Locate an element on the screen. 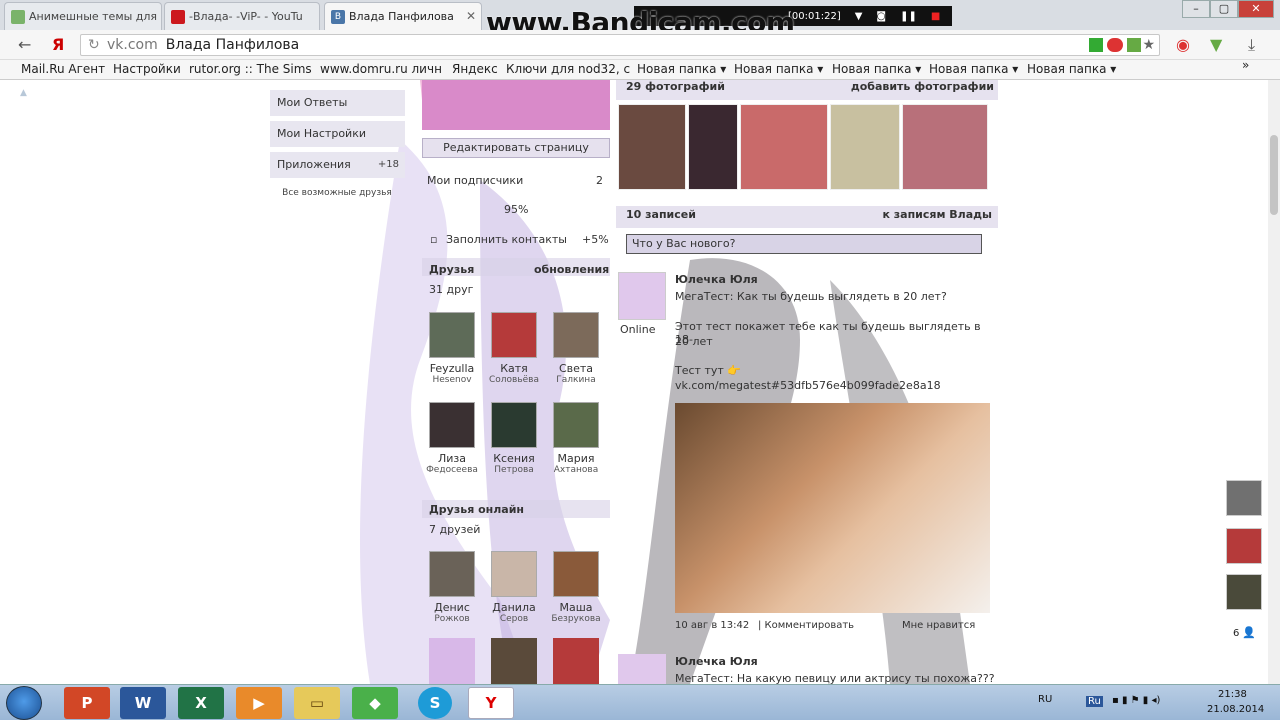 The height and width of the screenshot is (720, 1280). online-friends-title: Друзья онлайн is located at coordinates (476, 509).